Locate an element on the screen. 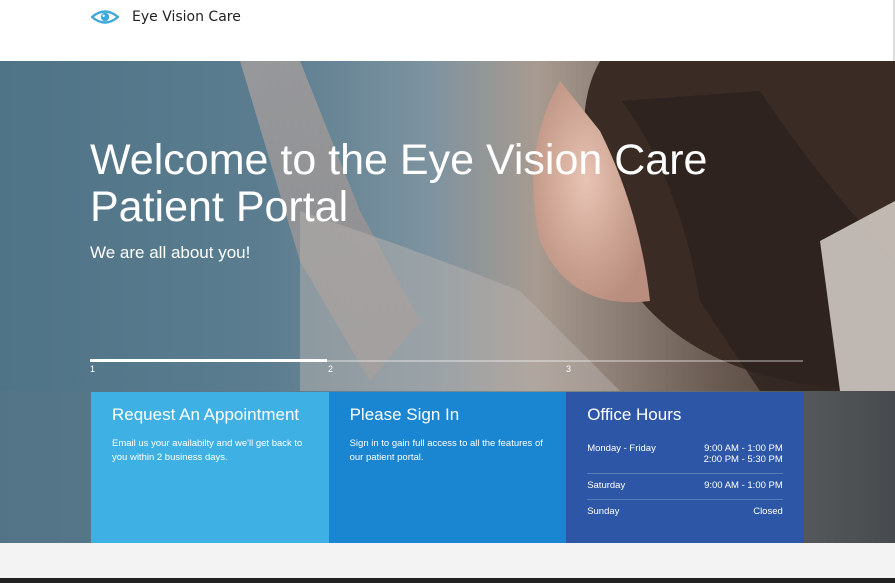  footer-band is located at coordinates (447, 560).